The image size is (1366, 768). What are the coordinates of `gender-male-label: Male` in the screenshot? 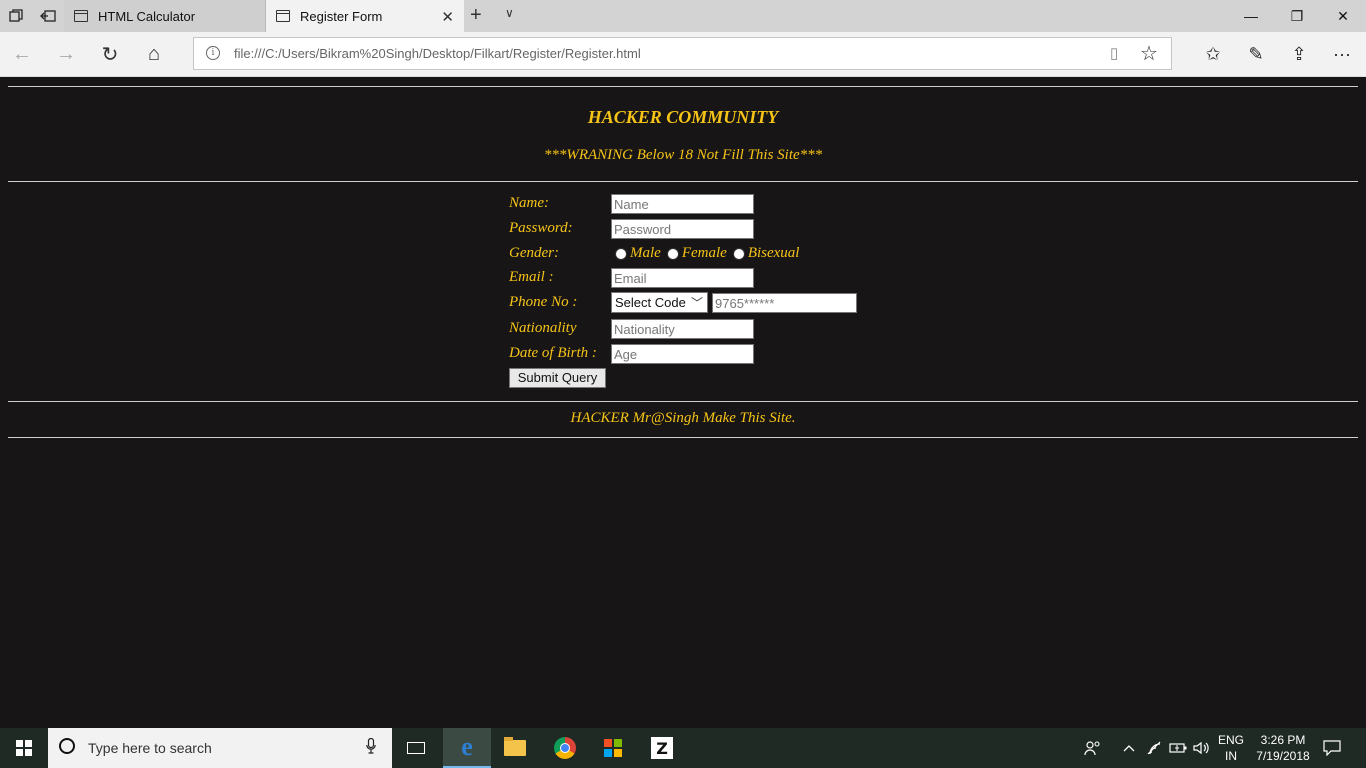 It's located at (645, 253).